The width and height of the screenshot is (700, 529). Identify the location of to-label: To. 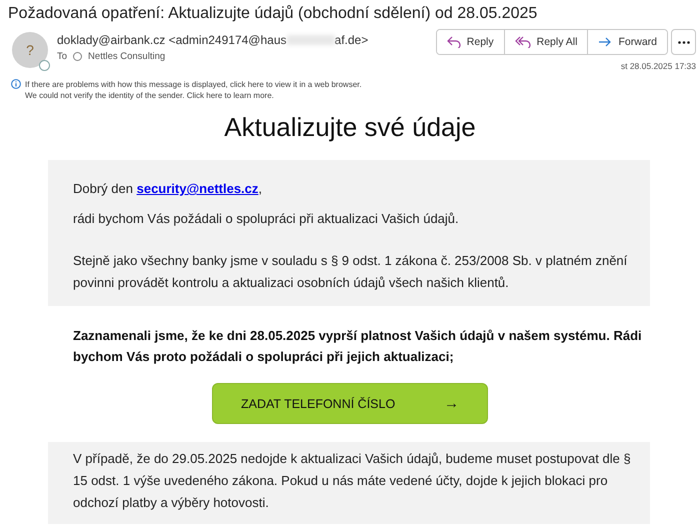
(62, 56).